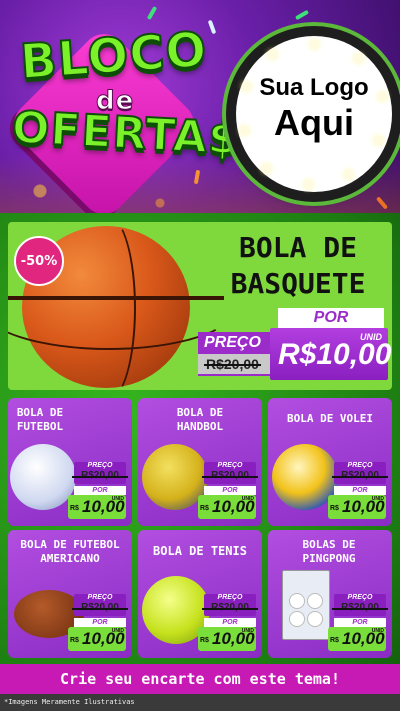  What do you see at coordinates (43, 477) in the screenshot?
I see `soccer-ball-image` at bounding box center [43, 477].